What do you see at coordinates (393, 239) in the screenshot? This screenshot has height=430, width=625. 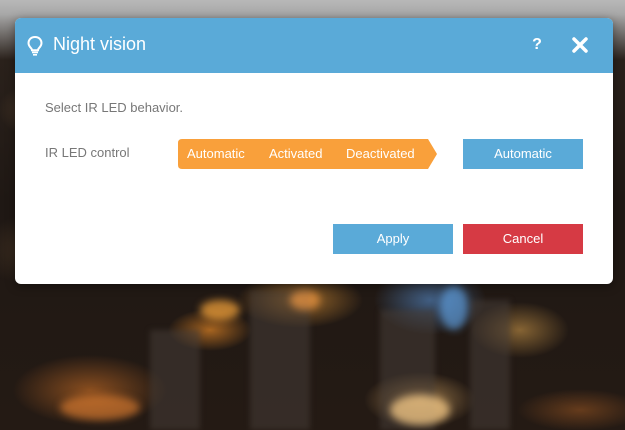 I see `apply-button: Apply` at bounding box center [393, 239].